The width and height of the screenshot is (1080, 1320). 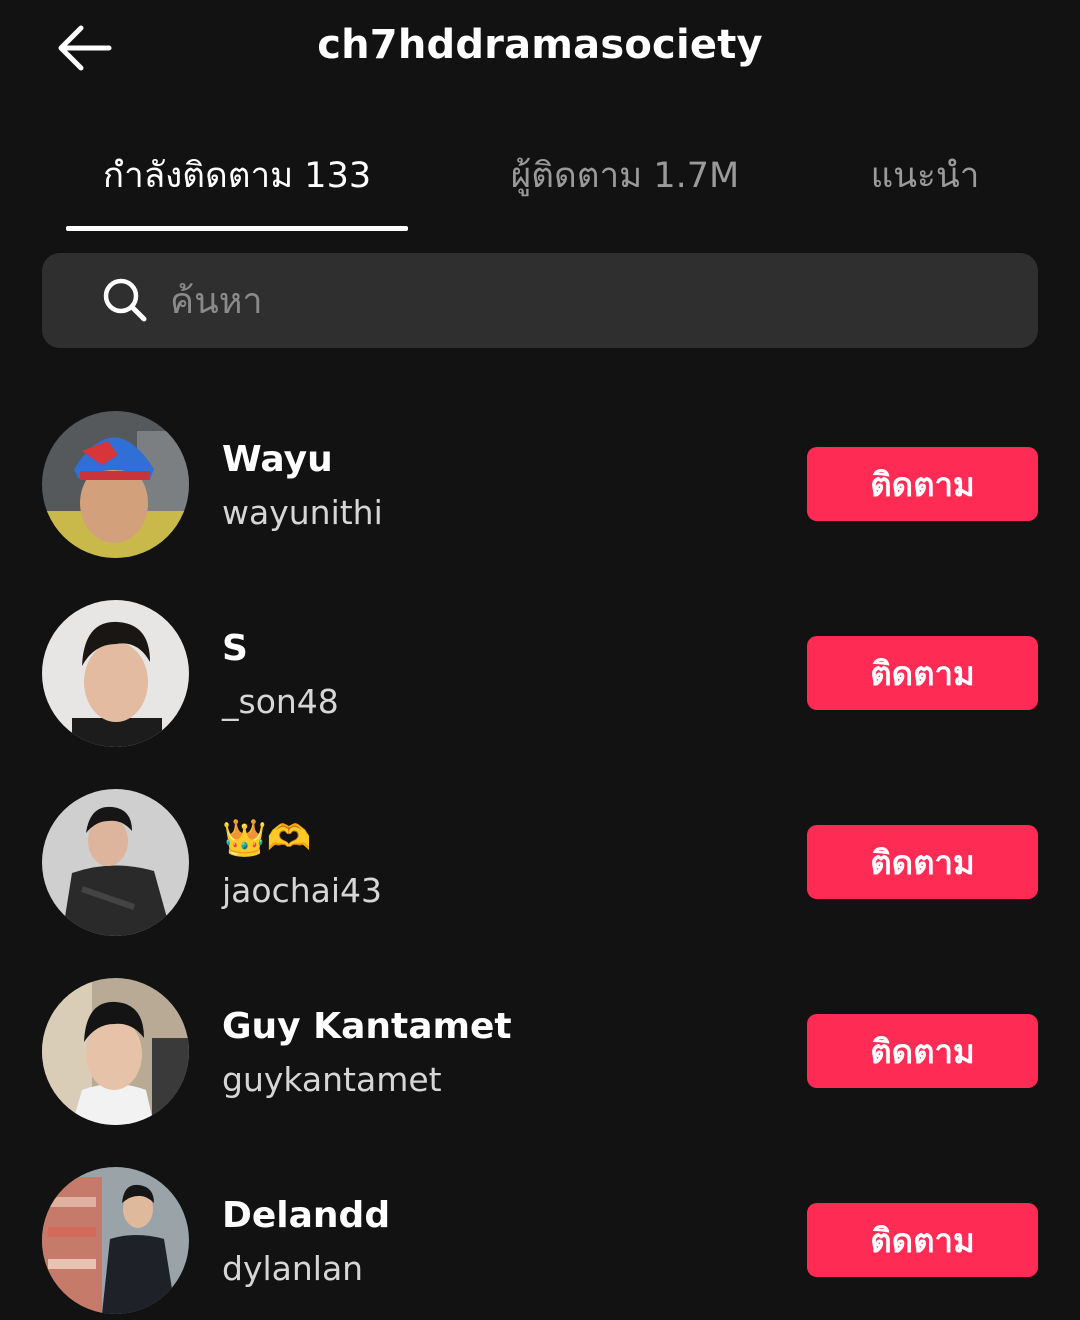 I want to click on header: ch7hddramasociety, so click(x=540, y=50).